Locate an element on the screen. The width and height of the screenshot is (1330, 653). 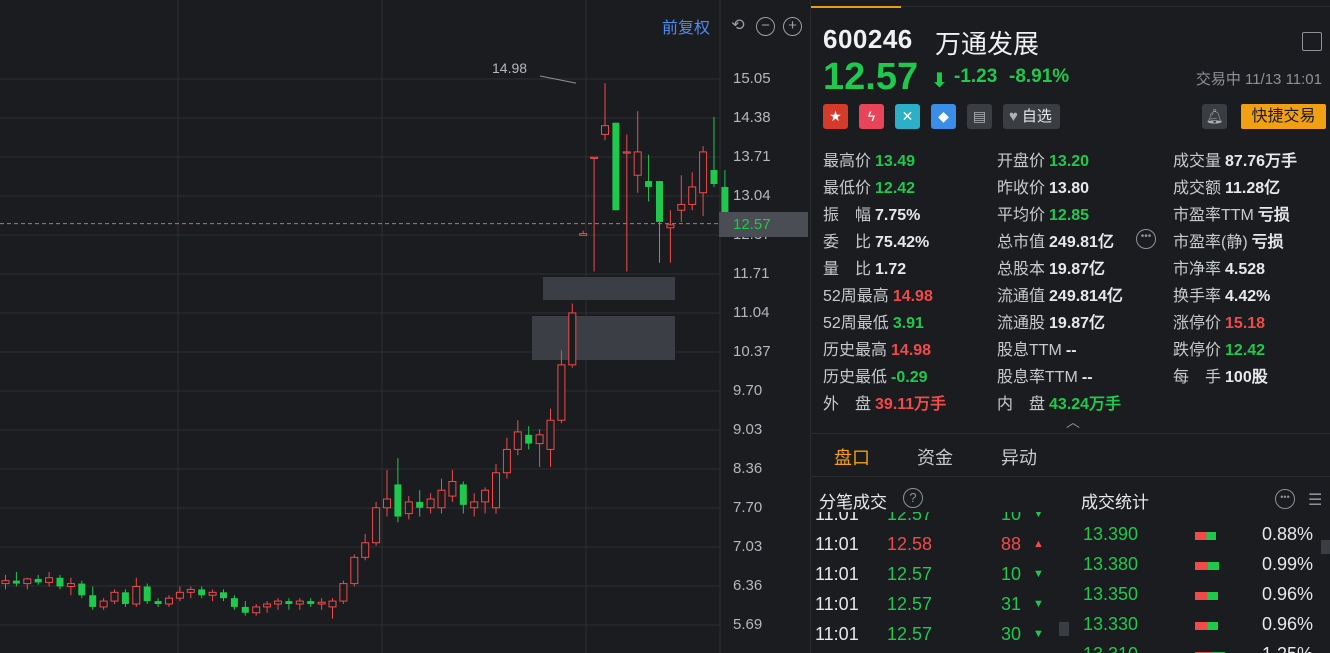
quick-trade-button: 快捷交易 is located at coordinates (1283, 116).